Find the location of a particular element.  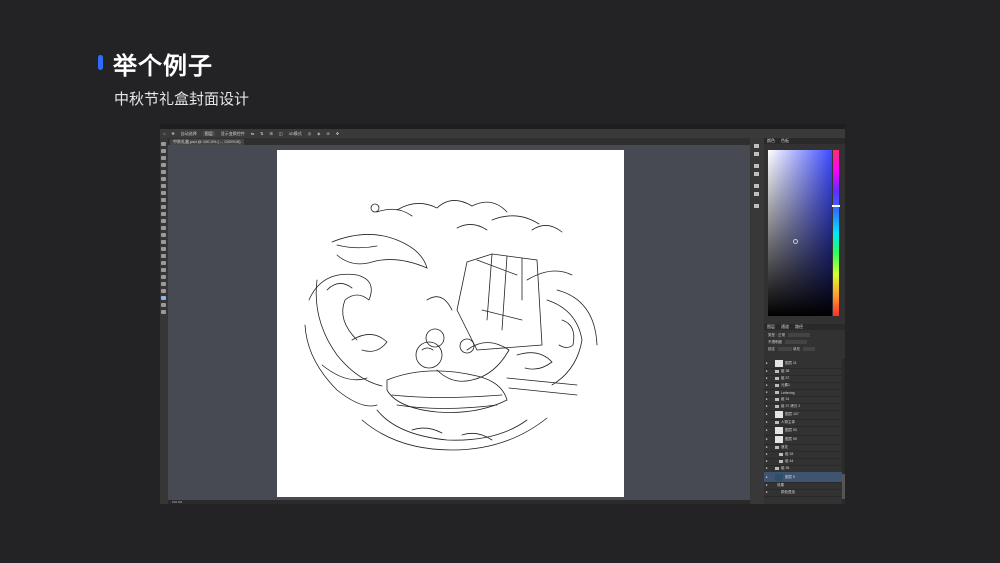

crop-tool-icon is located at coordinates (163, 172).